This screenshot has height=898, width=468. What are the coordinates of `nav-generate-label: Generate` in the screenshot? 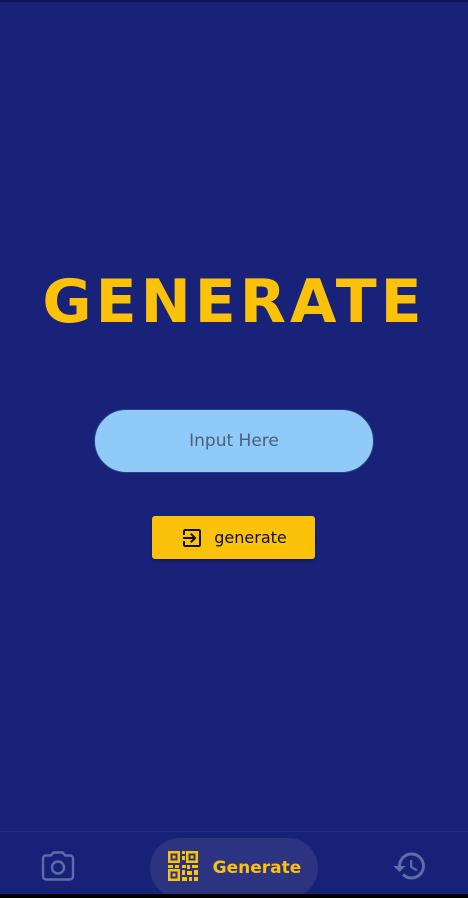 It's located at (257, 868).